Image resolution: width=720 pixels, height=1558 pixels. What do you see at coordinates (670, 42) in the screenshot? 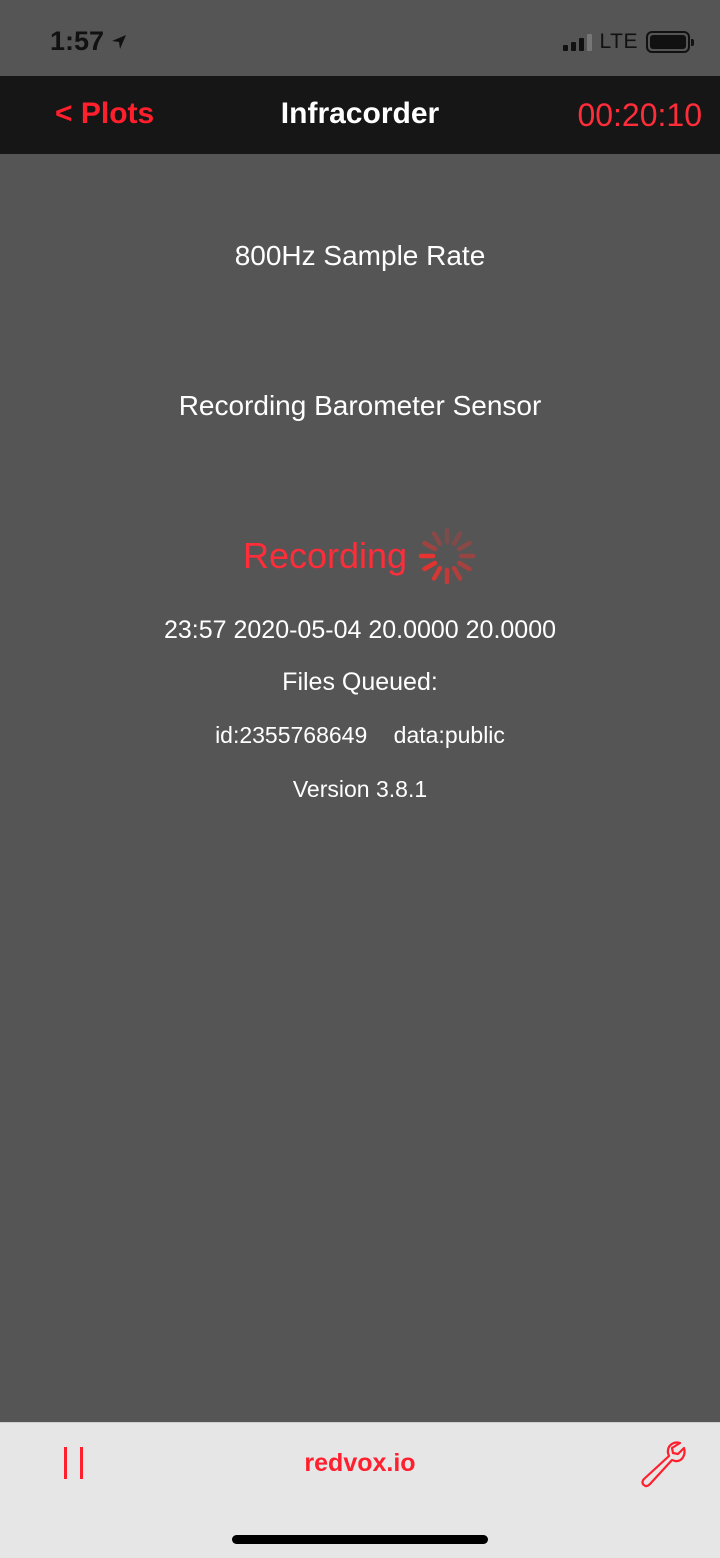
I see `battery-icon` at bounding box center [670, 42].